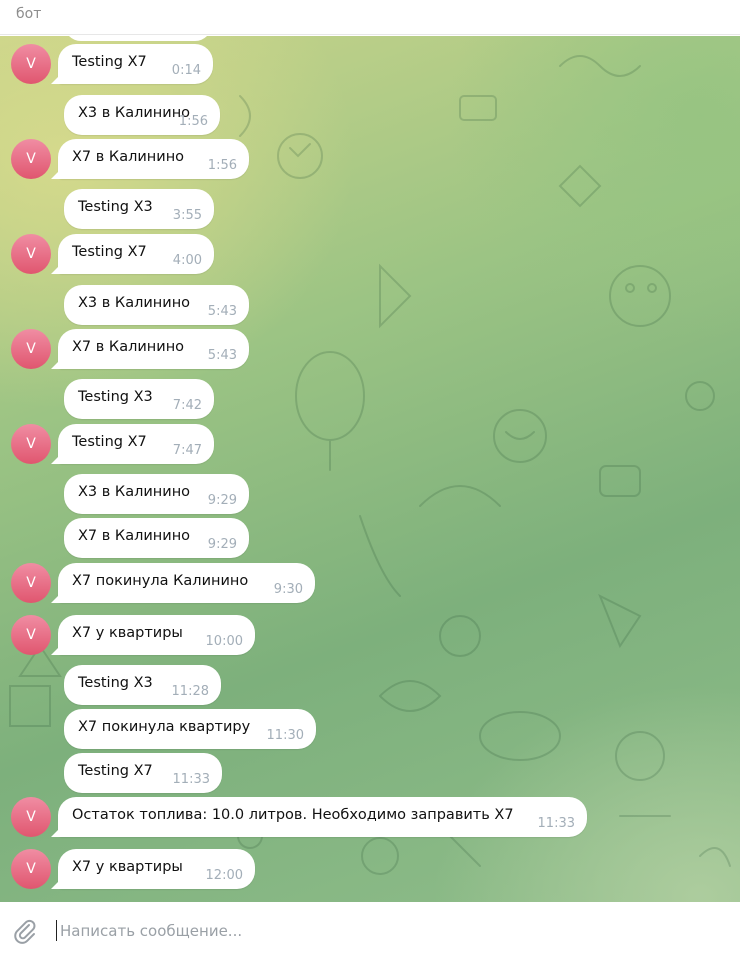  What do you see at coordinates (187, 260) in the screenshot?
I see `message-time: 4:00` at bounding box center [187, 260].